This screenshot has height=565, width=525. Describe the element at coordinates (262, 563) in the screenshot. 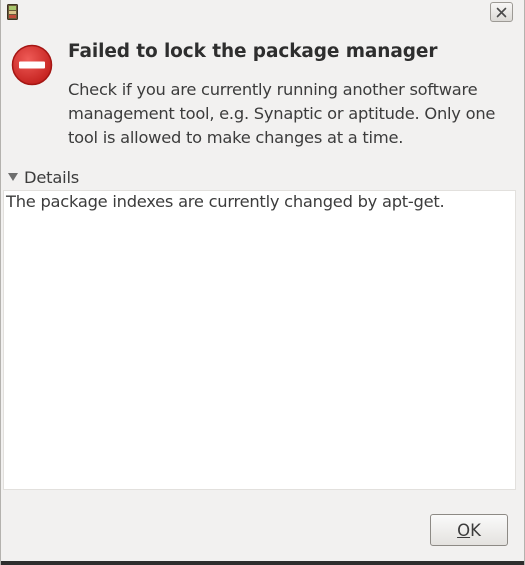

I see `window-bottom-edge` at that location.